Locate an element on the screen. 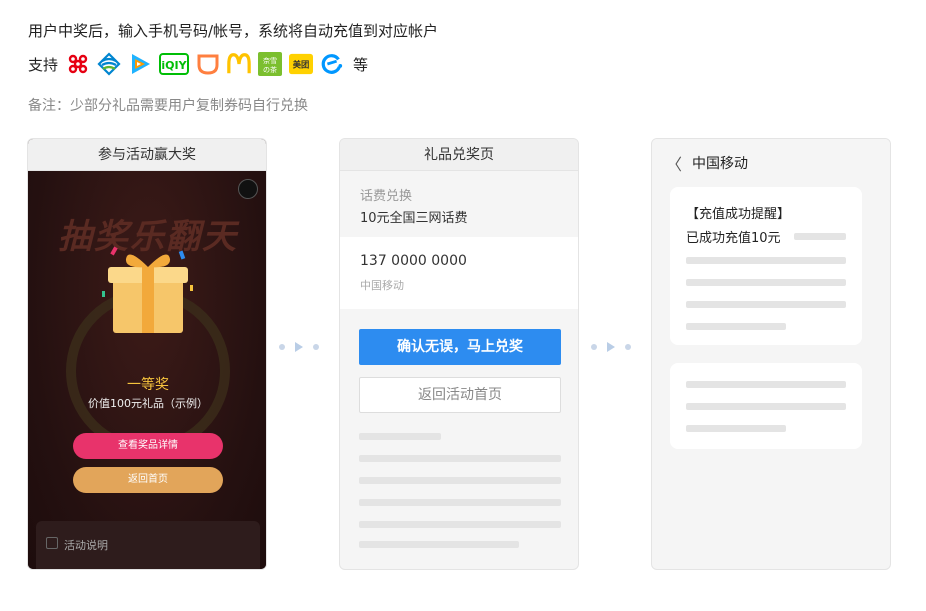  redeem-type-value: 10元全国三网话费 is located at coordinates (414, 218).